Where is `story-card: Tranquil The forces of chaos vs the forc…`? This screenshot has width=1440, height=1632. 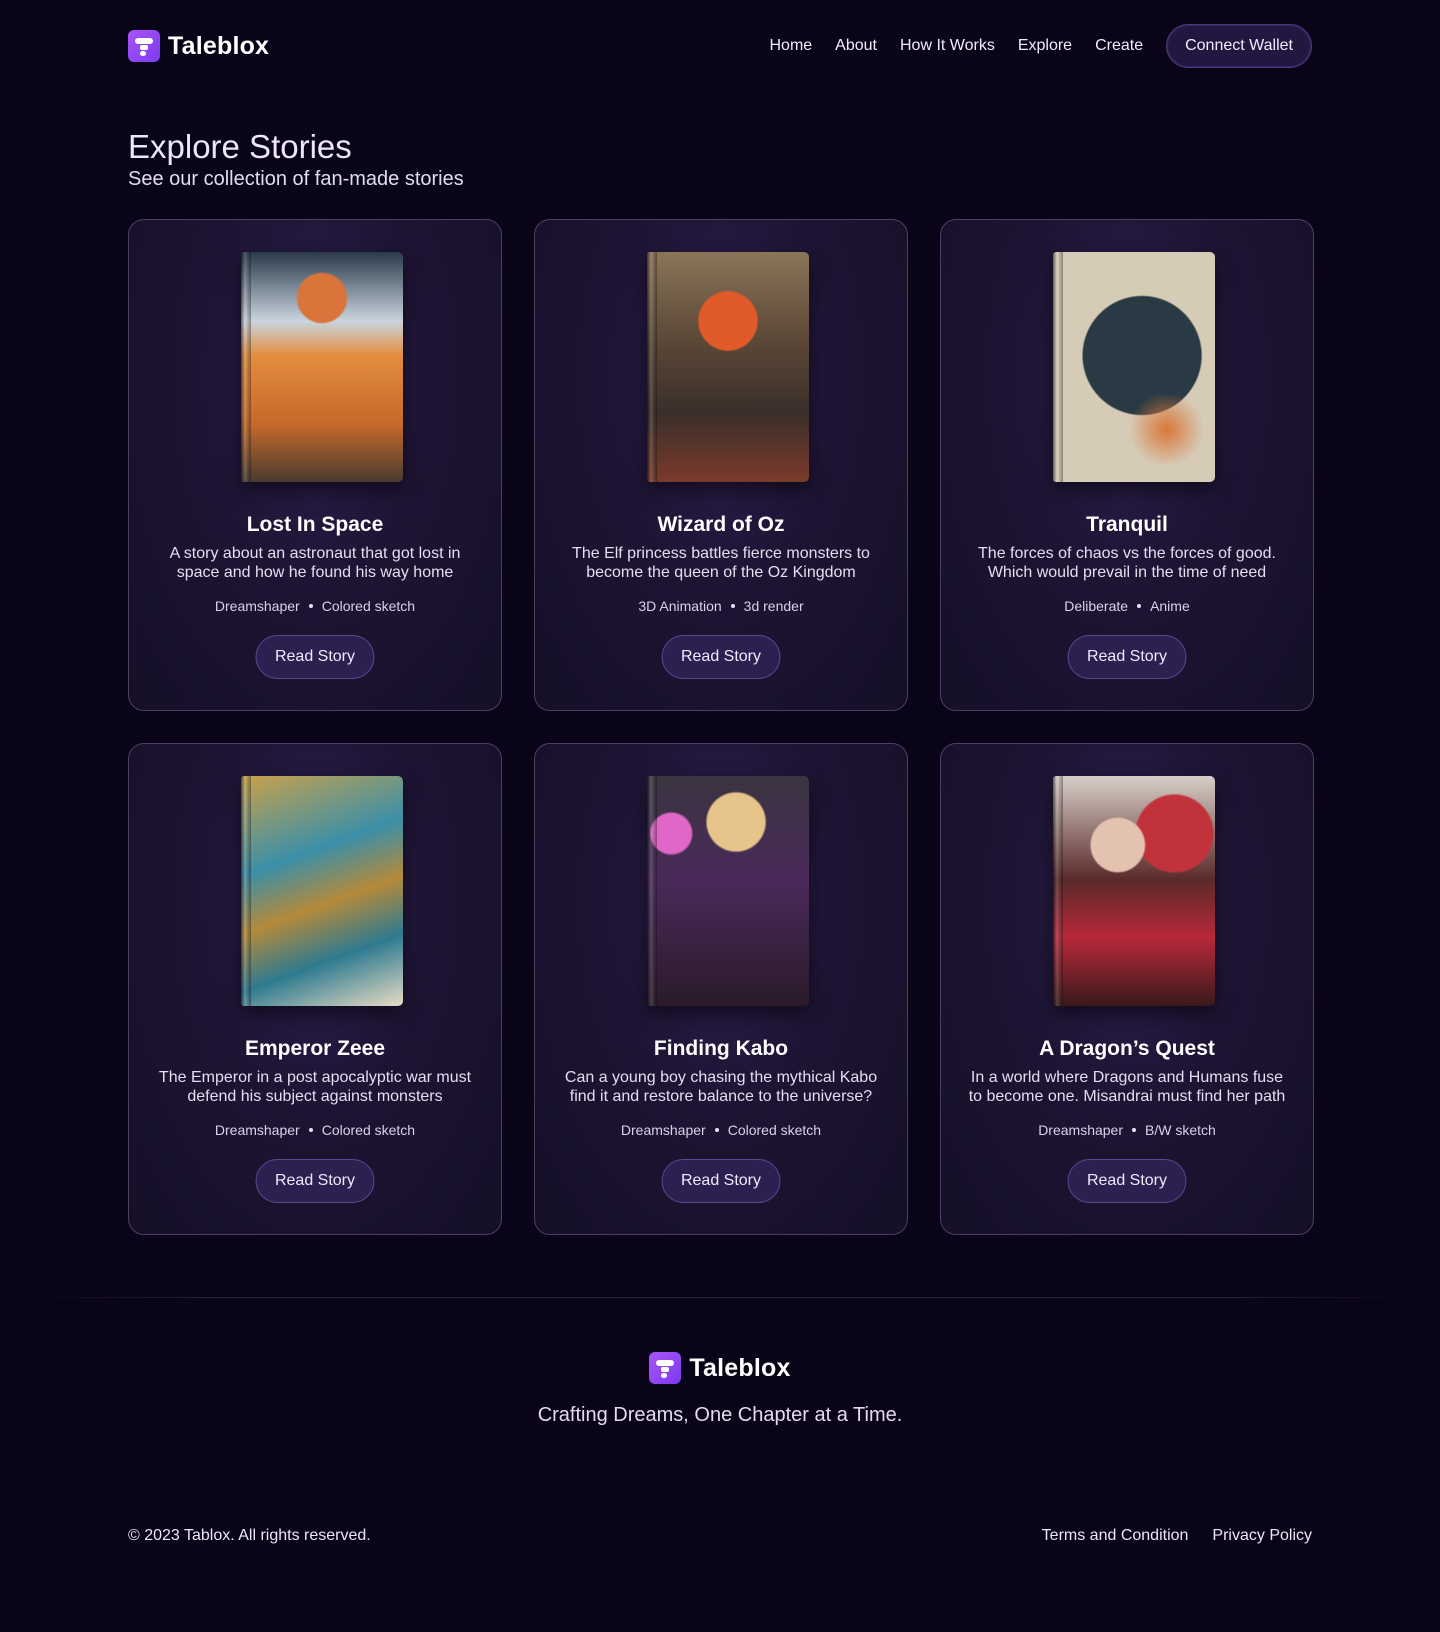
story-card: Tranquil The forces of chaos vs the forc… is located at coordinates (1127, 465).